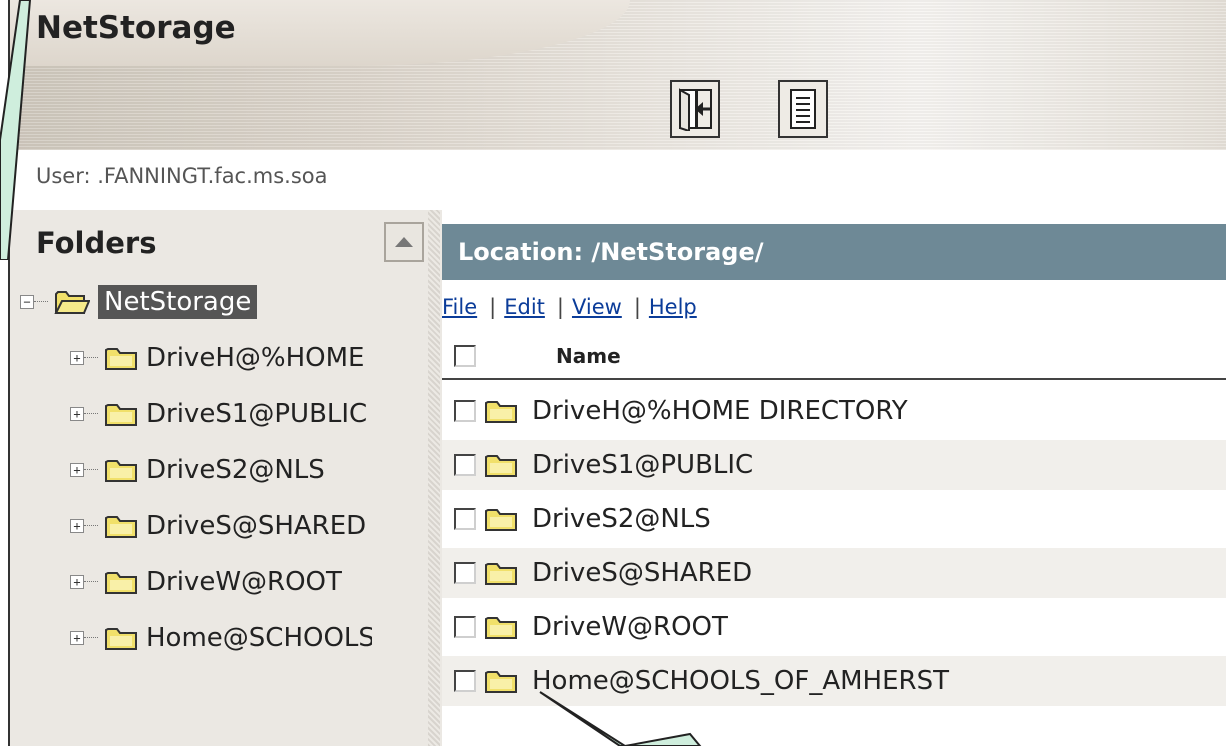 The width and height of the screenshot is (1226, 746). I want to click on column-header-name: Name, so click(588, 356).